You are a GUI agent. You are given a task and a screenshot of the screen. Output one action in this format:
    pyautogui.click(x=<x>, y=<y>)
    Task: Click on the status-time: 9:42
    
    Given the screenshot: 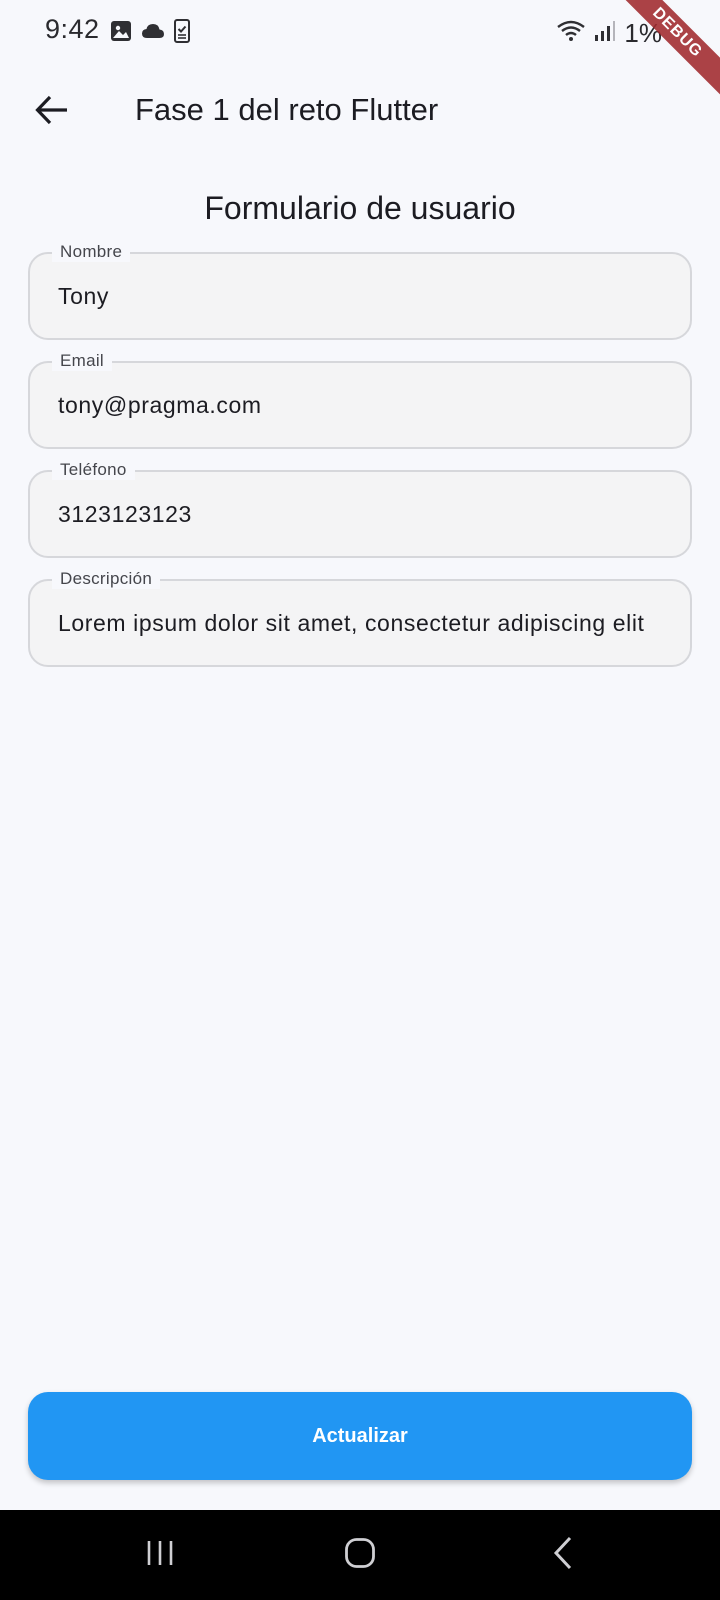 What is the action you would take?
    pyautogui.click(x=72, y=29)
    